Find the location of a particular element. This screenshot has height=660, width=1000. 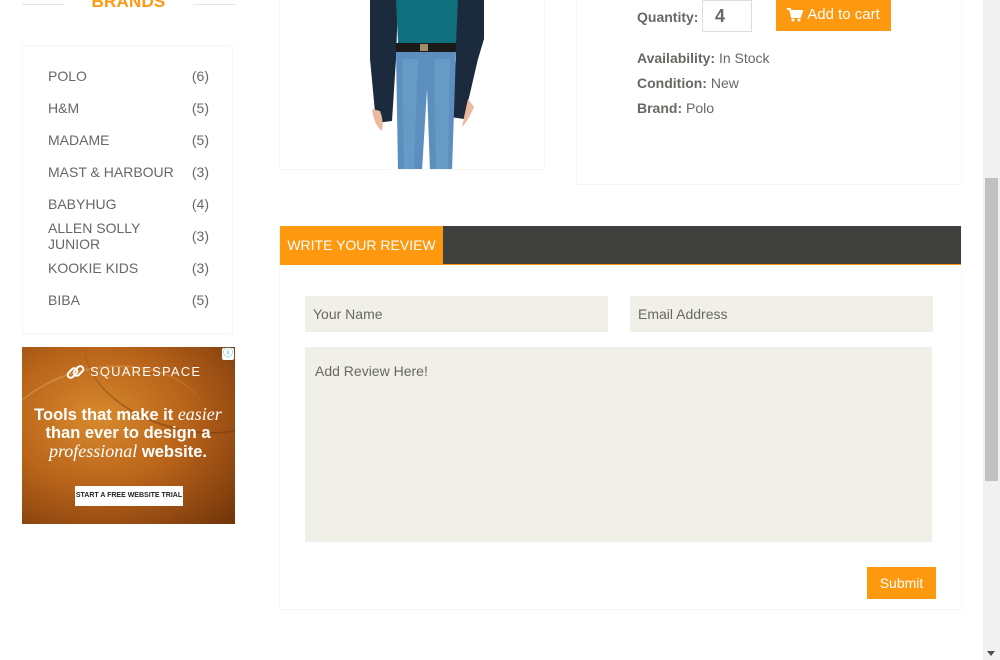

brand-item-madame: MADAME (5) is located at coordinates (128, 140).